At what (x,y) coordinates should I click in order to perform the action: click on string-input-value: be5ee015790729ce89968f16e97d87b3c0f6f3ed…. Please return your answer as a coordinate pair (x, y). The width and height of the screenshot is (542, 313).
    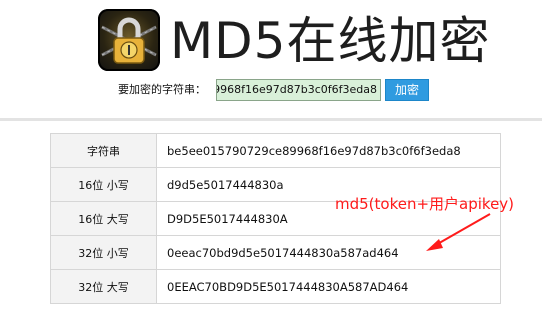
    Looking at the image, I should click on (297, 89).